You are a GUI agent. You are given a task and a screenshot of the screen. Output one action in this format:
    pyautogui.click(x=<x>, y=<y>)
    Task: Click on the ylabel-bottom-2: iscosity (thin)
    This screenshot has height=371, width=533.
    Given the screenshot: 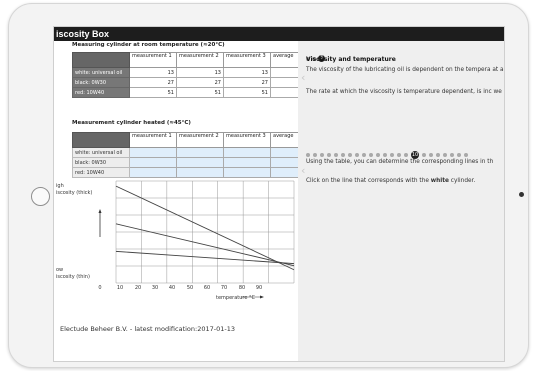 What is the action you would take?
    pyautogui.click(x=73, y=277)
    